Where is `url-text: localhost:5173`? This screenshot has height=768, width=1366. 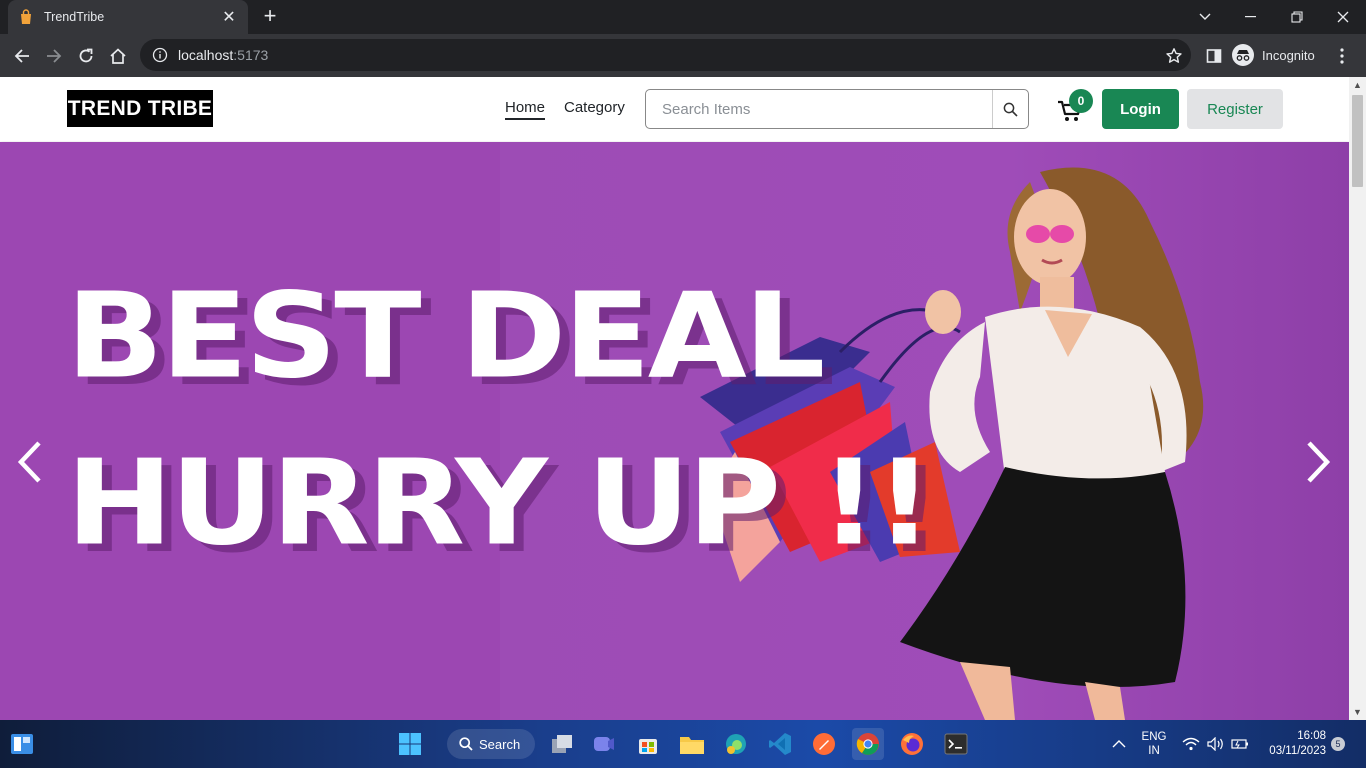 url-text: localhost:5173 is located at coordinates (223, 55).